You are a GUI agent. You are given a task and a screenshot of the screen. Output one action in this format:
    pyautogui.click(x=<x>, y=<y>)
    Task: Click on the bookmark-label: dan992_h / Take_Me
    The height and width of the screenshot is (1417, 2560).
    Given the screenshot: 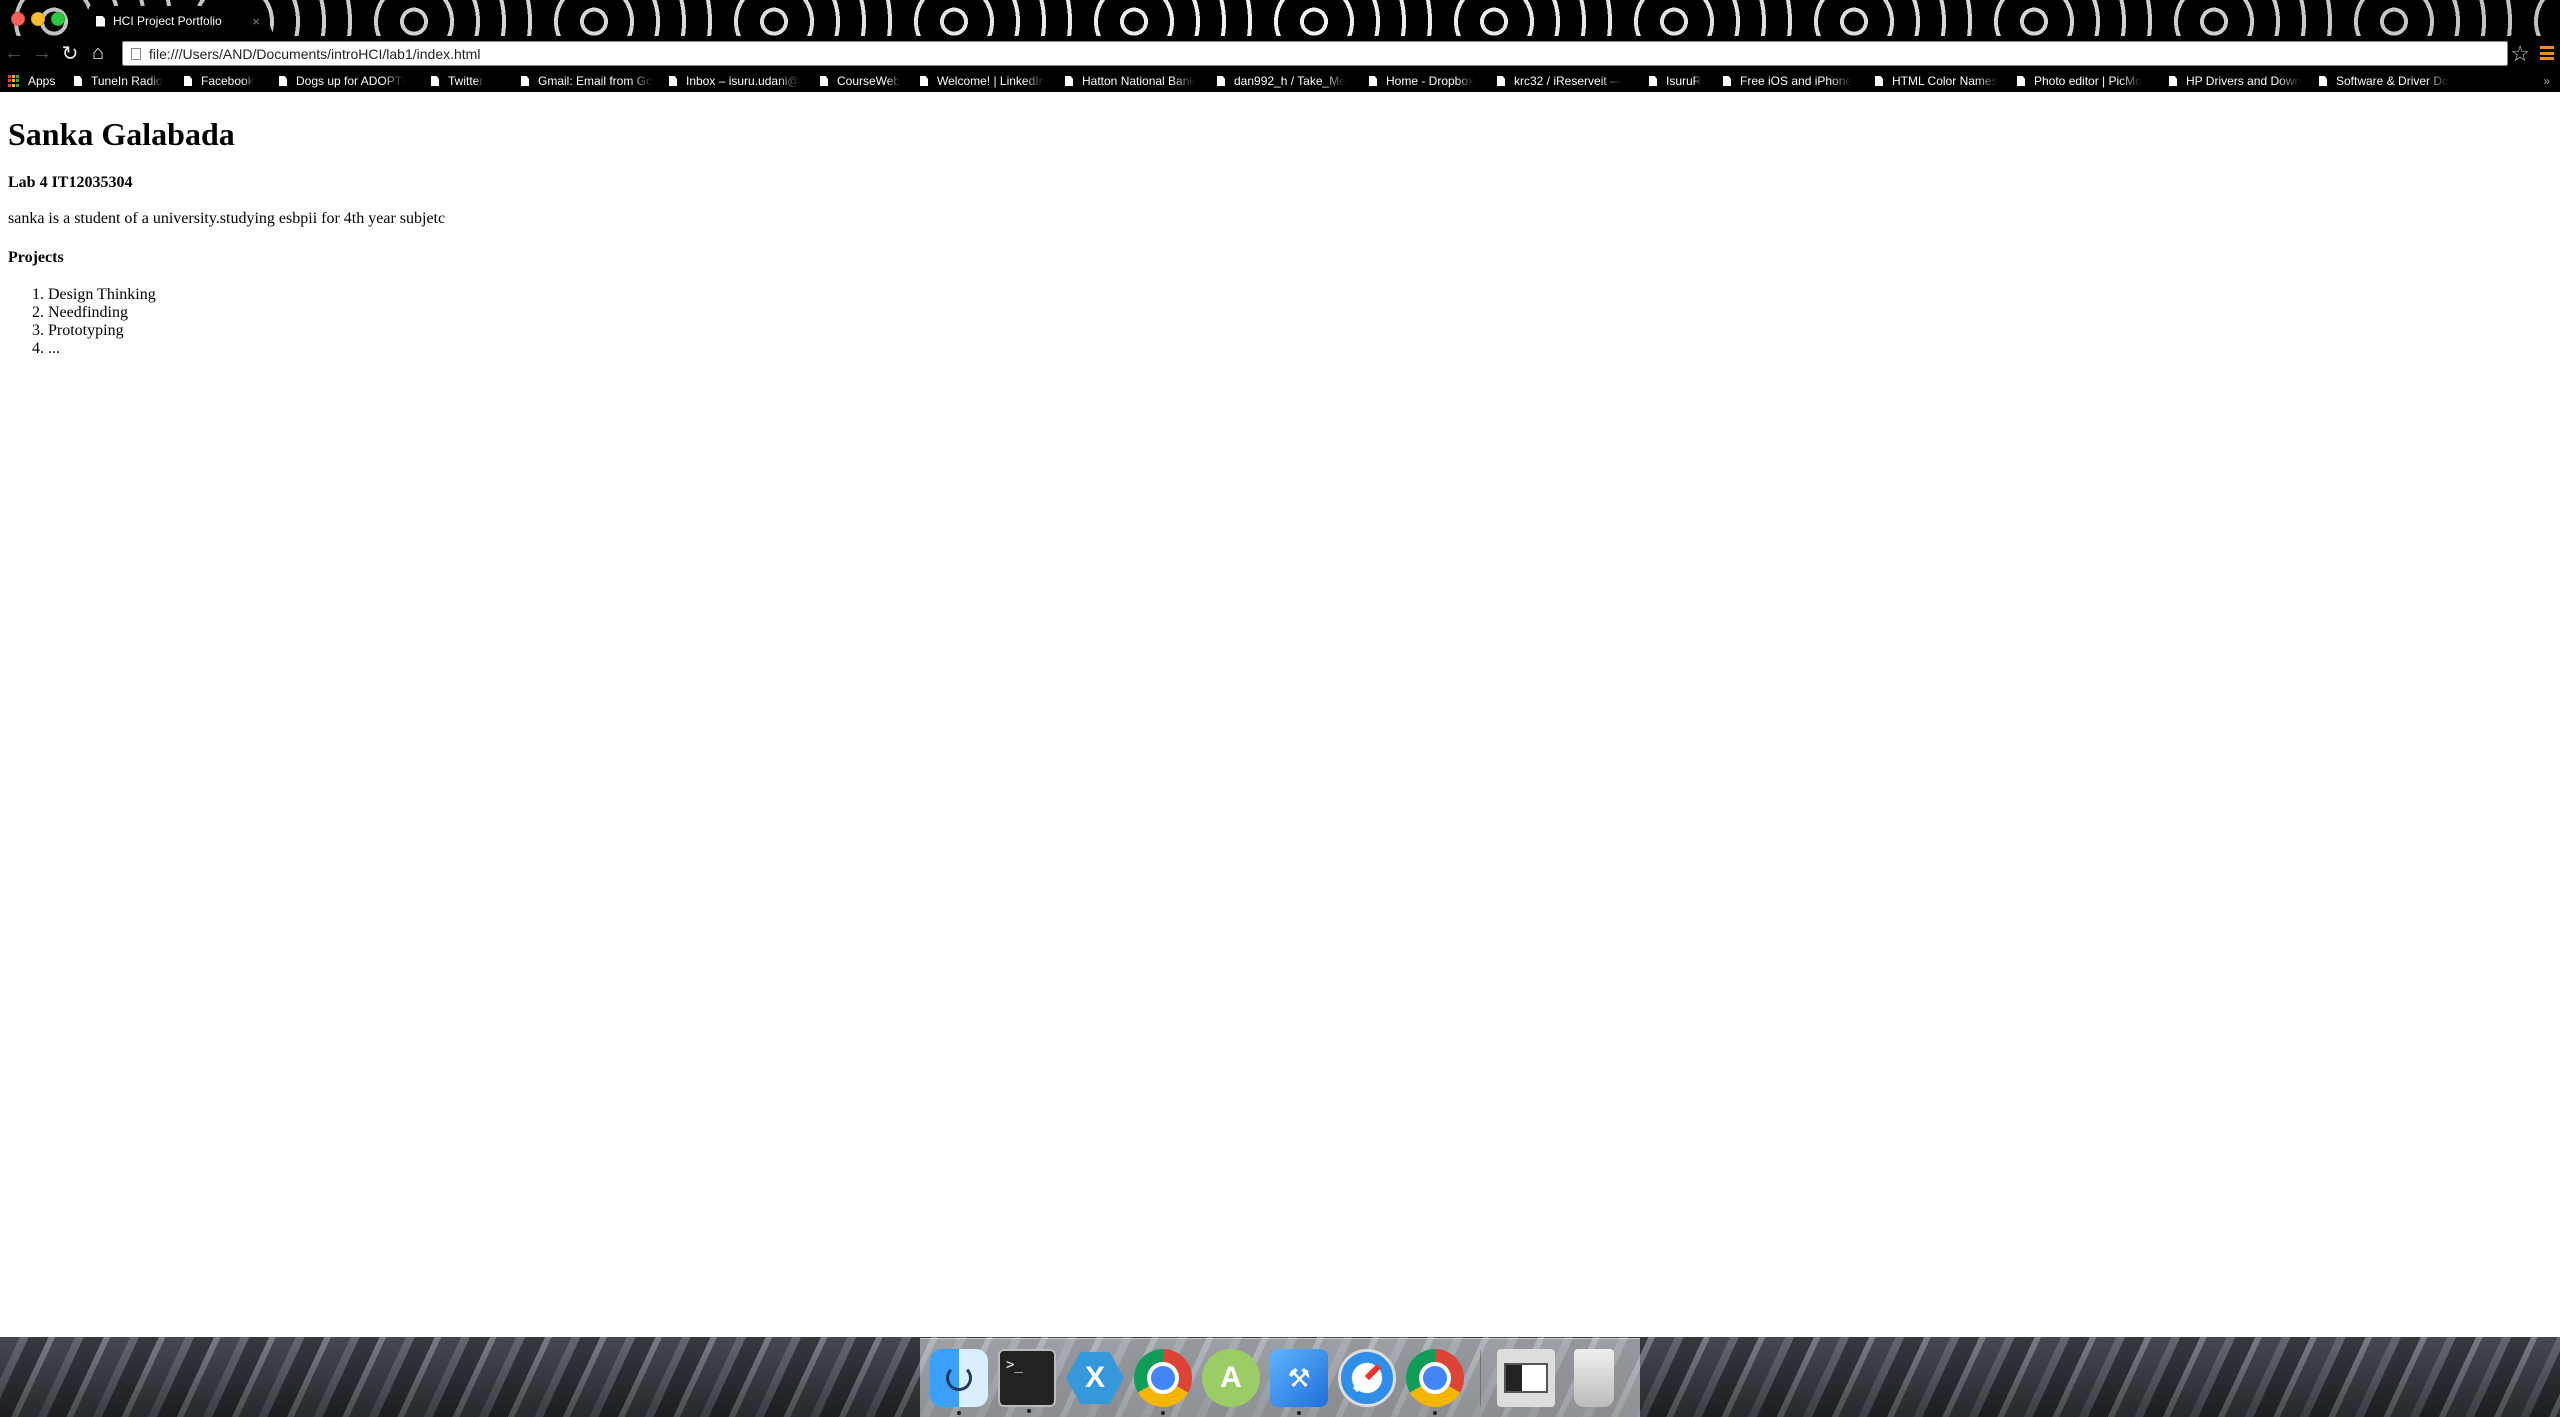 What is the action you would take?
    pyautogui.click(x=1290, y=81)
    